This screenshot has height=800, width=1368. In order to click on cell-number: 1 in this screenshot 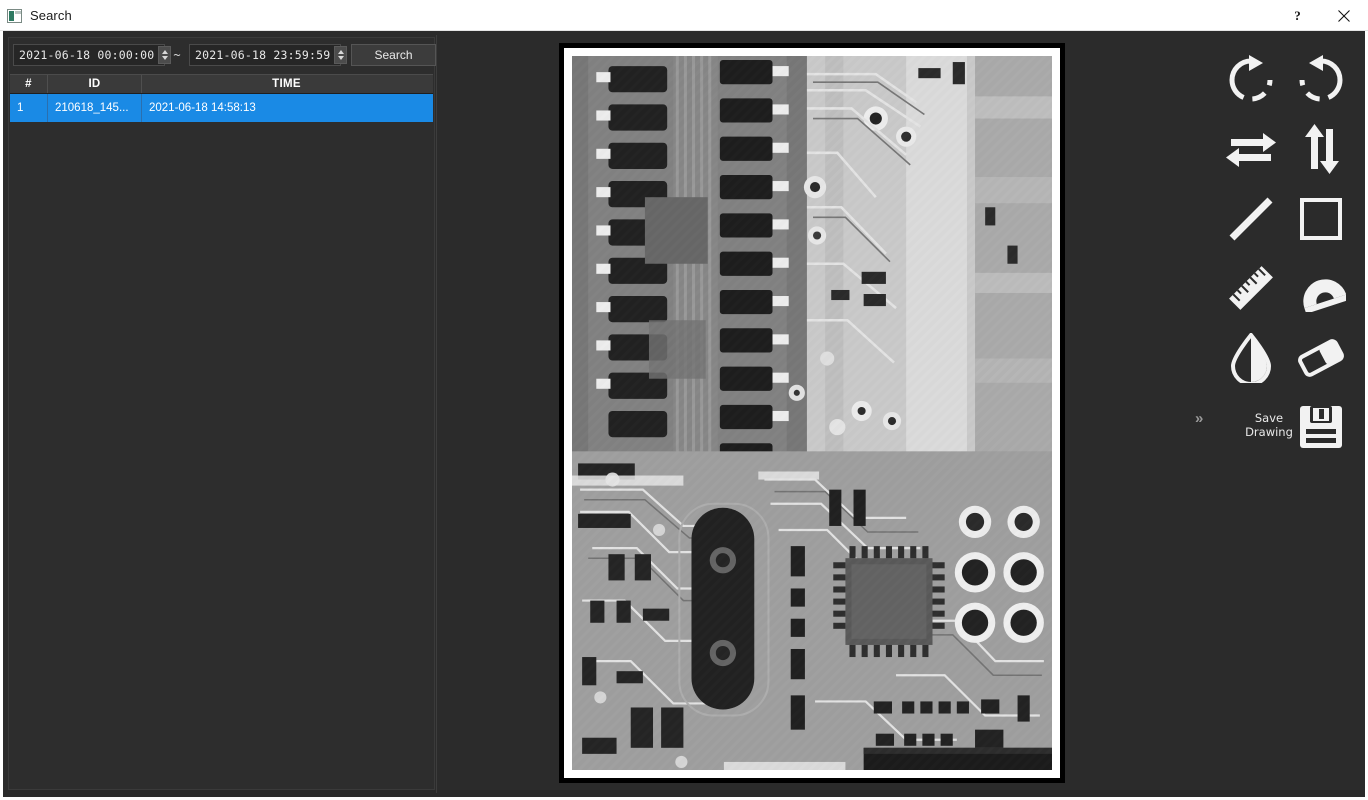, I will do `click(29, 108)`.